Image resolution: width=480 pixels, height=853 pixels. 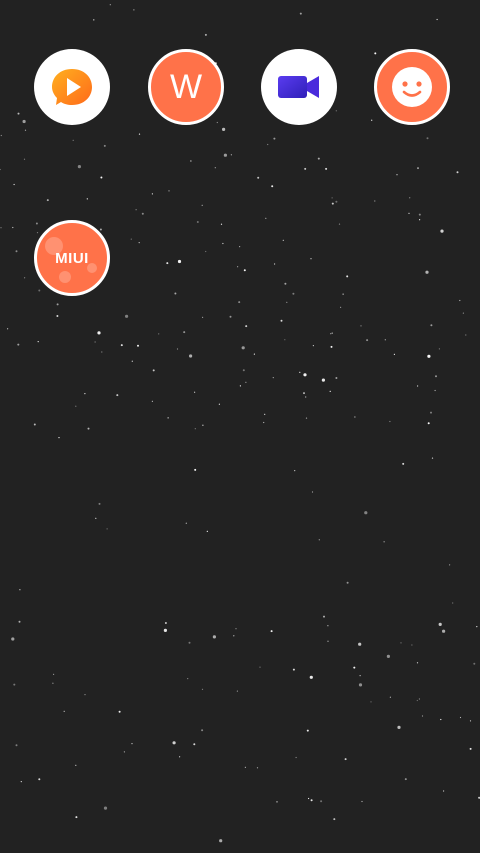 I want to click on w-app-icon: W, so click(x=186, y=87).